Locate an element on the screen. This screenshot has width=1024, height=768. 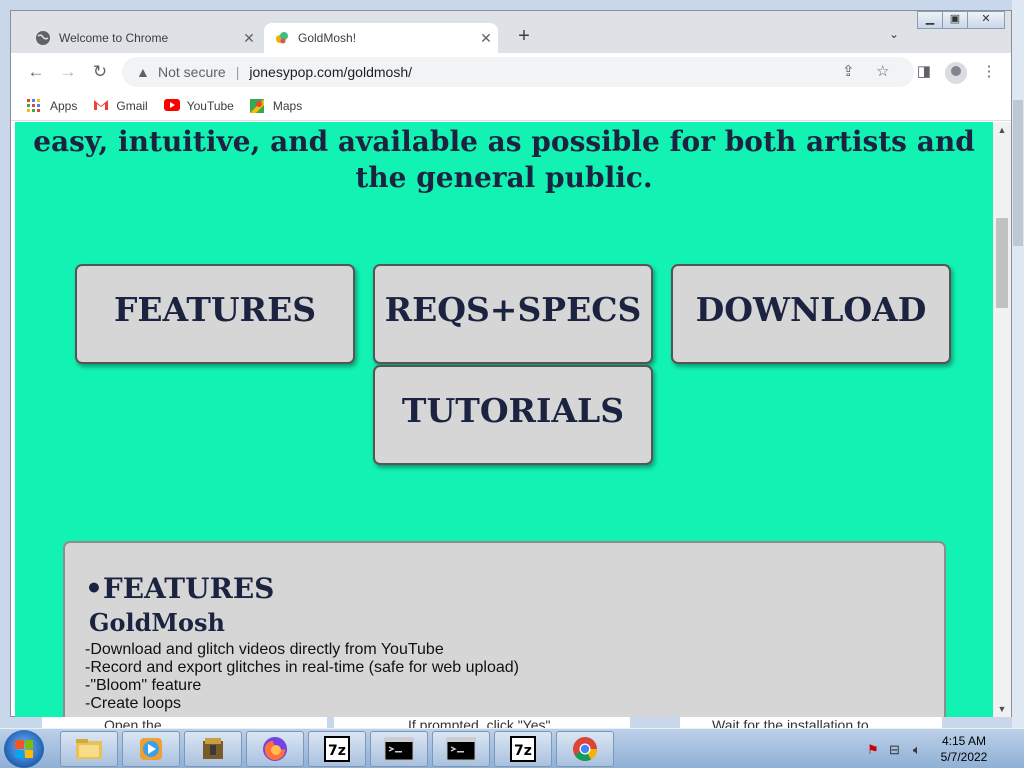
bookmark-maps: Maps is located at coordinates (276, 105).